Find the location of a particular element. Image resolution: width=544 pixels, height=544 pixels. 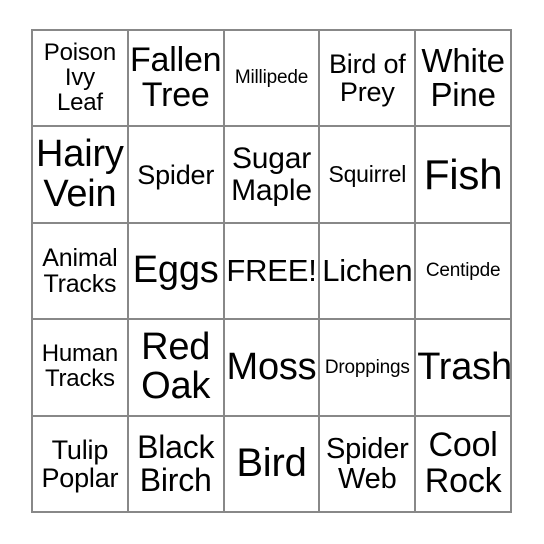

bingo-cell: Centipde is located at coordinates (464, 272).